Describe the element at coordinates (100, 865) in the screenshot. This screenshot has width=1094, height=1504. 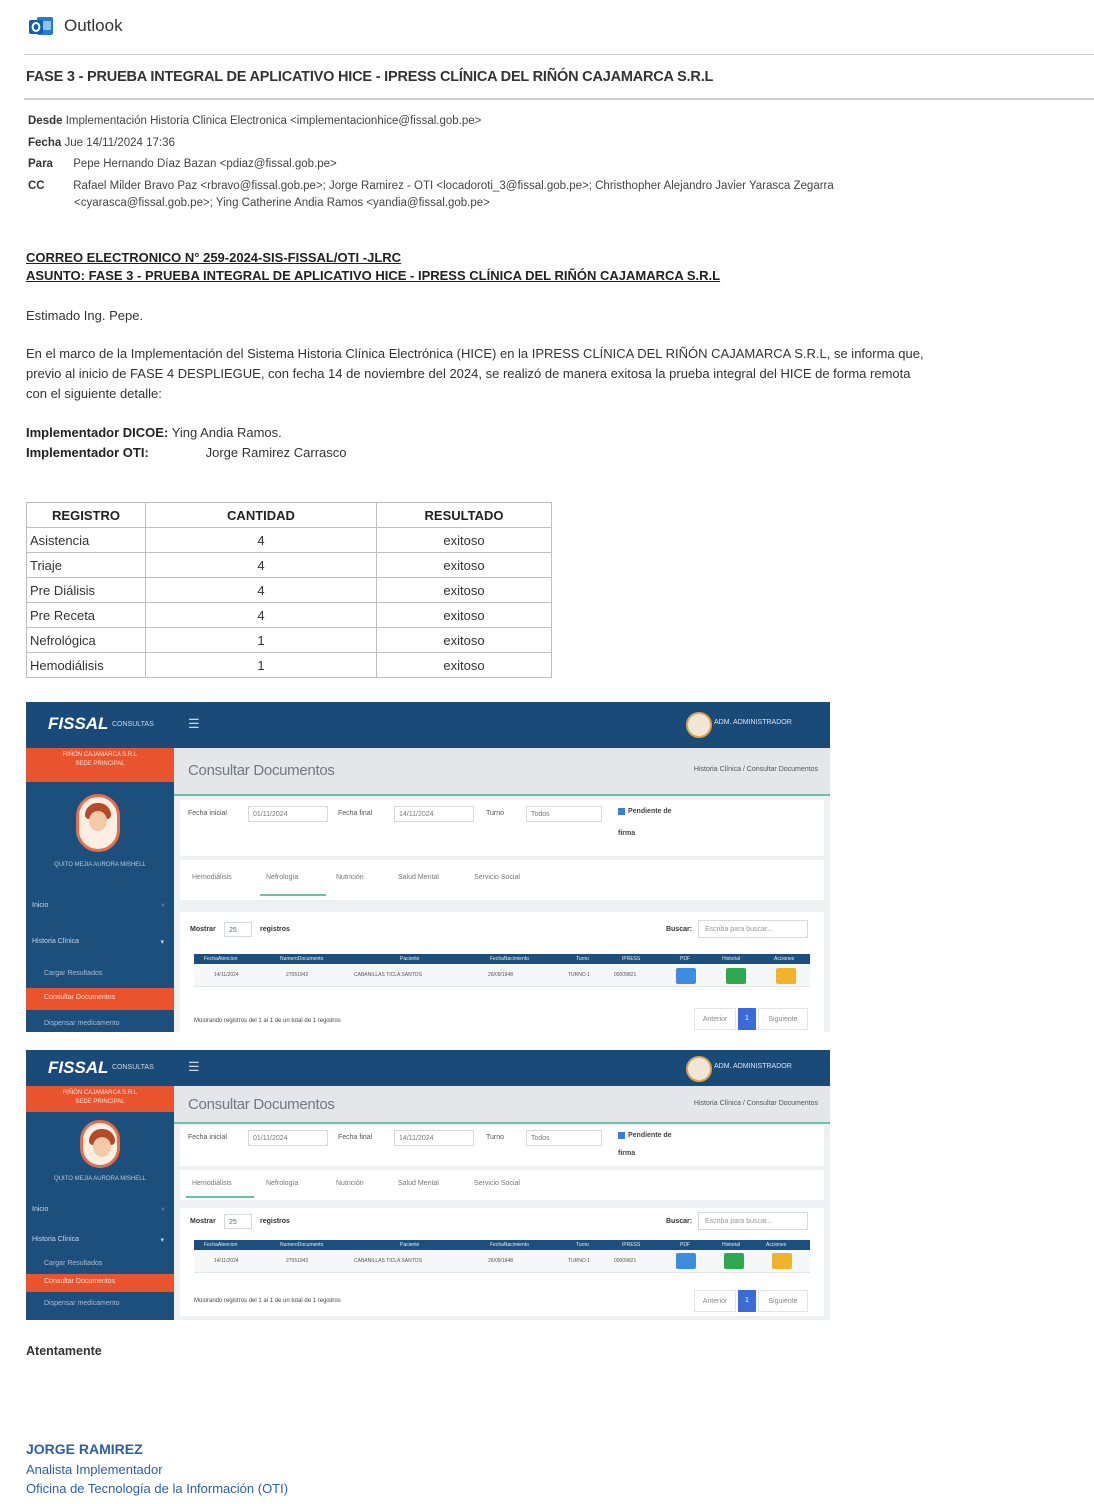
I see `sidebar-user-name: QUITO MEJIA AURORA MISHELL` at that location.